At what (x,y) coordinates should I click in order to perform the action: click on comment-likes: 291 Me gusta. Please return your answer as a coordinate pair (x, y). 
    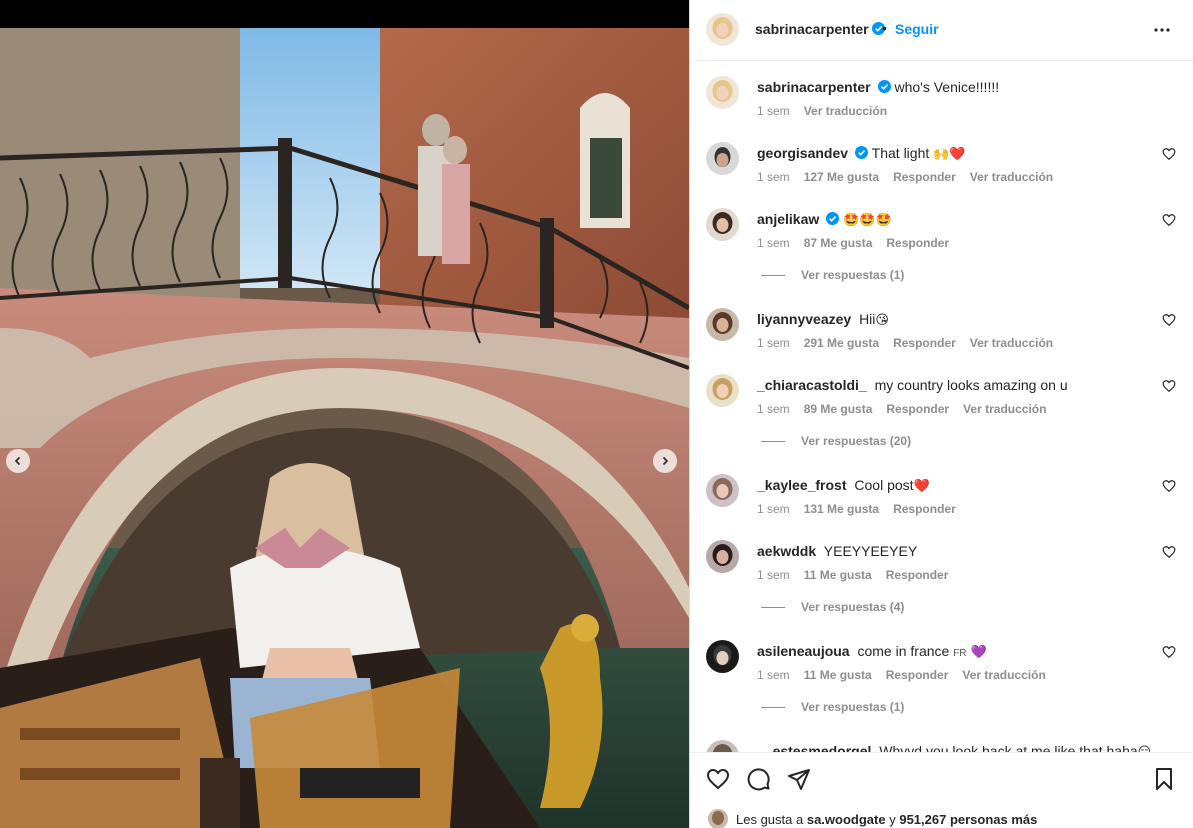
    Looking at the image, I should click on (841, 343).